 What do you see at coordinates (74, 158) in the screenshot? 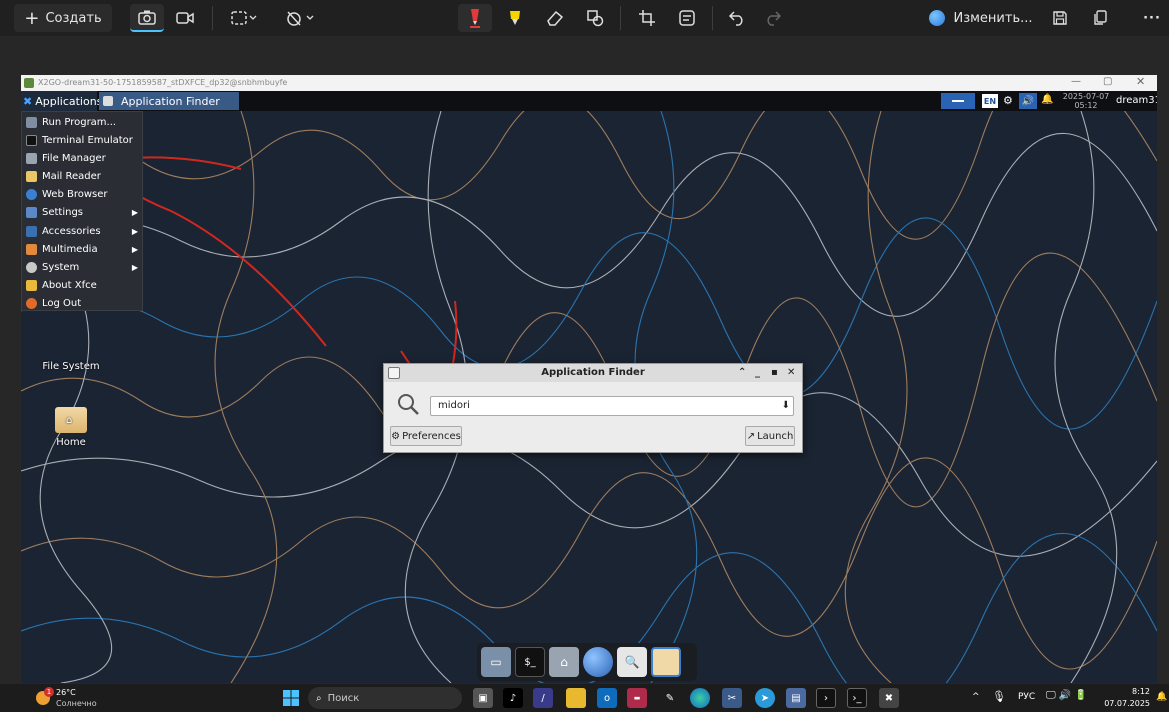
I see `menu-item-label: File Manager` at bounding box center [74, 158].